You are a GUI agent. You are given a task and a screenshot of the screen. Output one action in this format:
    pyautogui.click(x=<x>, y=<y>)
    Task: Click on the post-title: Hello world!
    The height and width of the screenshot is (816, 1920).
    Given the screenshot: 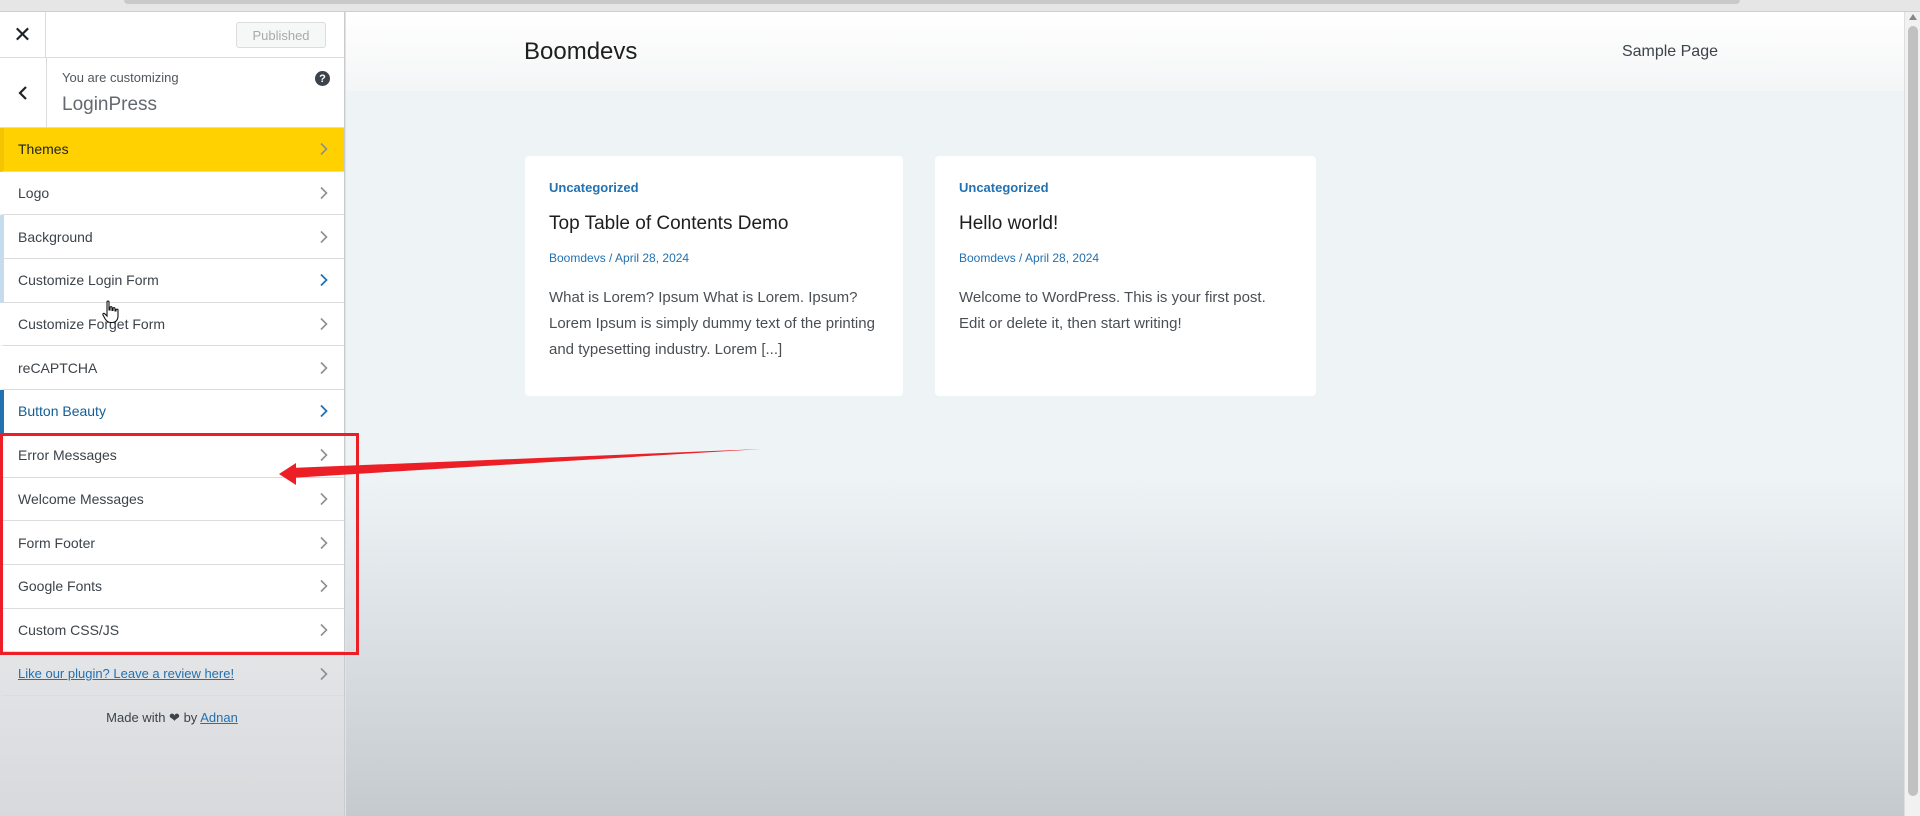 What is the action you would take?
    pyautogui.click(x=1125, y=224)
    